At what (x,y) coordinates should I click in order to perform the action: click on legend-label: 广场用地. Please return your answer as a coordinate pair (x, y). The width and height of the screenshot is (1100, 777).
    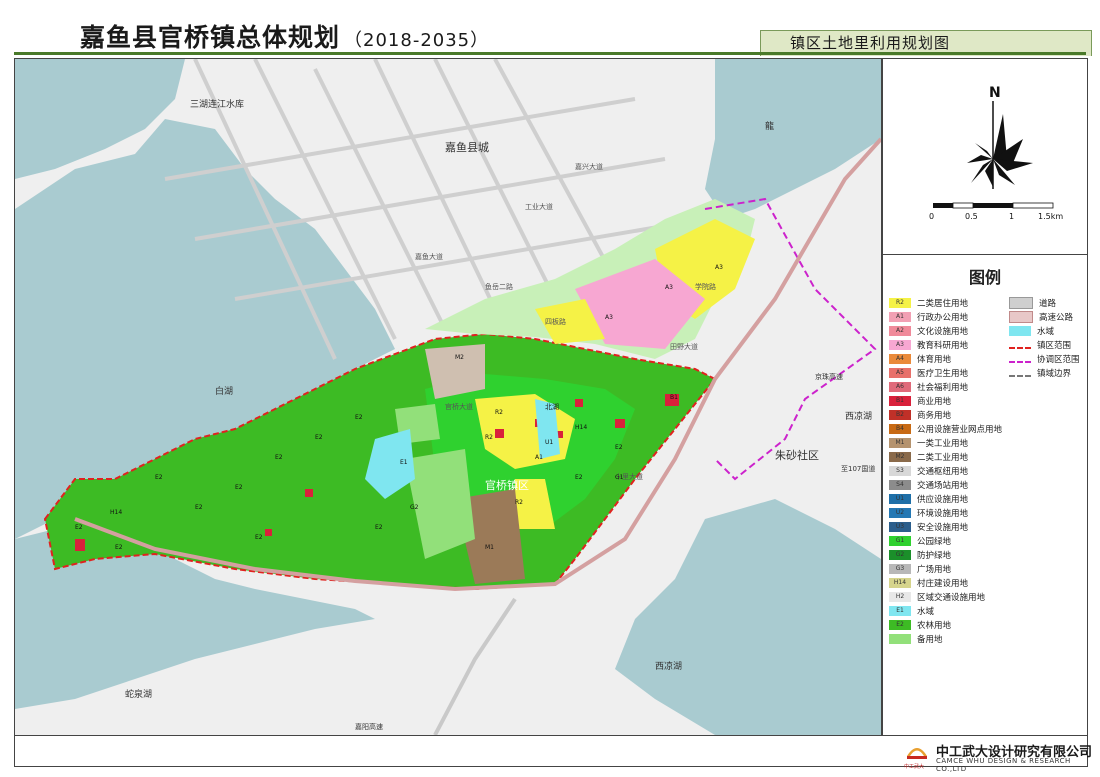
    Looking at the image, I should click on (934, 570).